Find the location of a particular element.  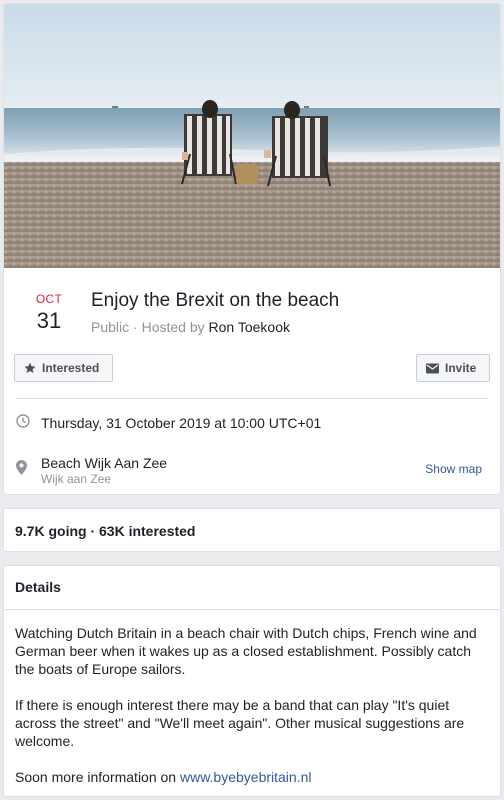

star-icon is located at coordinates (30, 368).